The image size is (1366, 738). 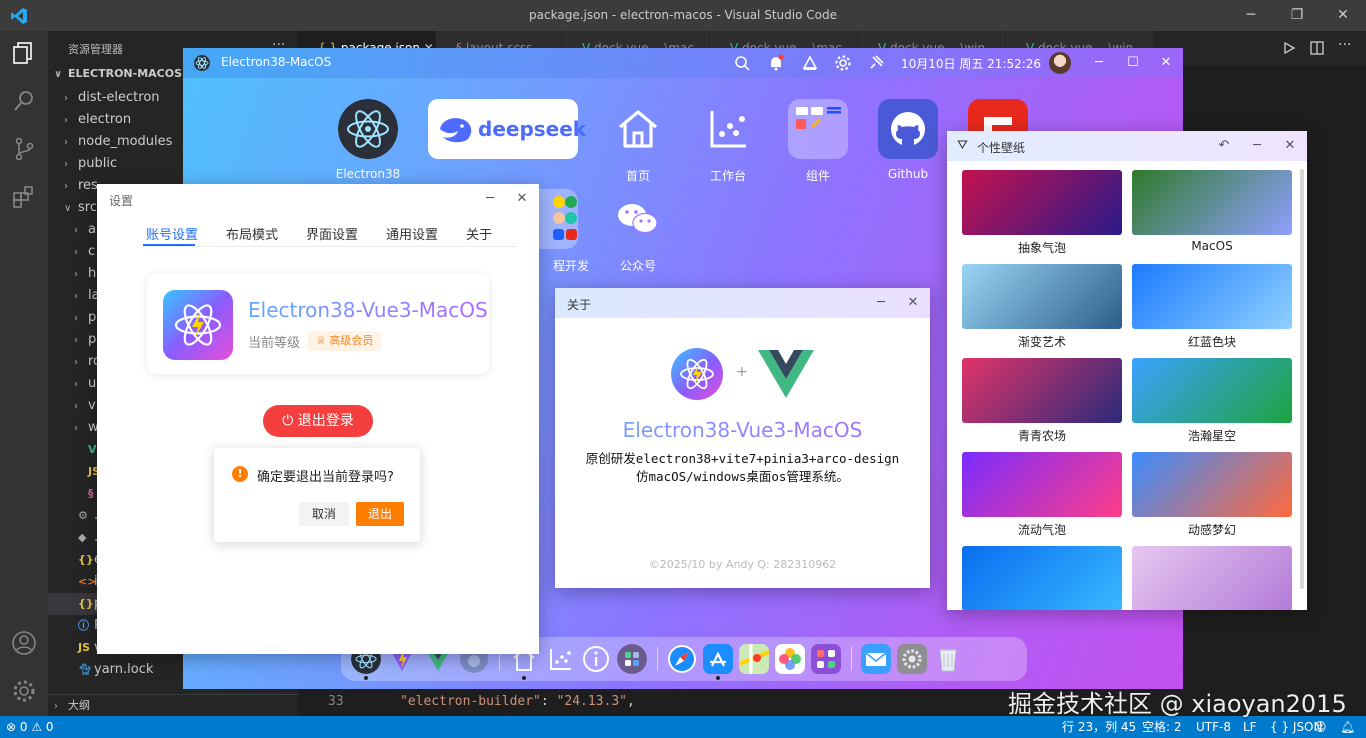 I want to click on settings-title: 设置, so click(x=121, y=201).